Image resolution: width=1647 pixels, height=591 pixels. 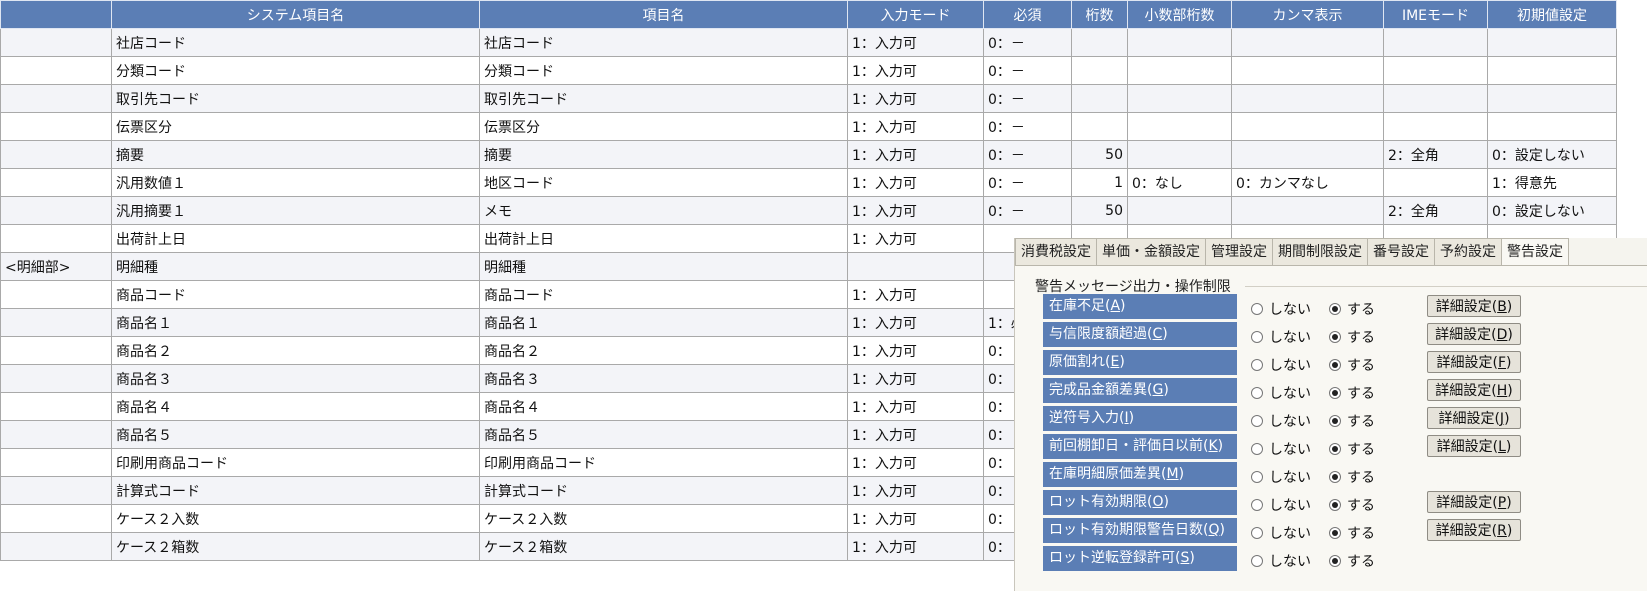 What do you see at coordinates (1099, 182) in the screenshot?
I see `table-cell: 1` at bounding box center [1099, 182].